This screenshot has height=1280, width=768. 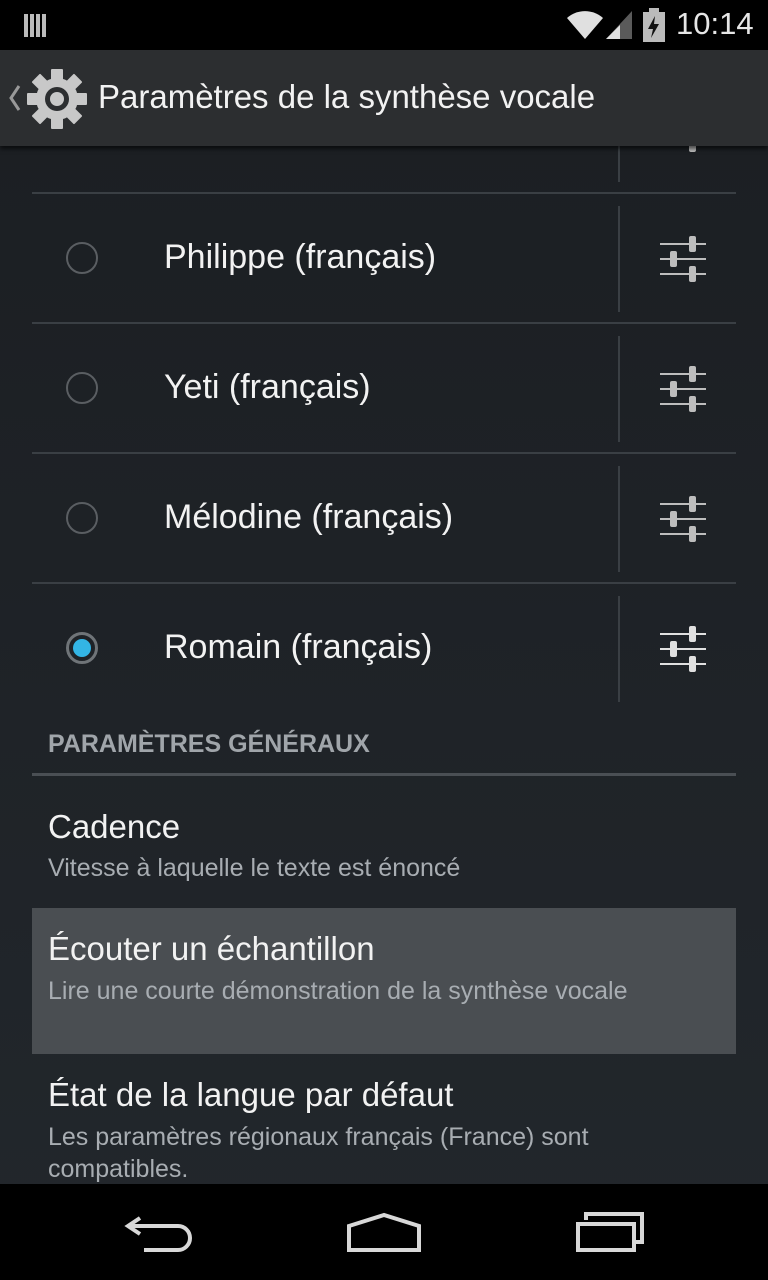 What do you see at coordinates (251, 1094) in the screenshot?
I see `pref-title: État de la langue par défaut` at bounding box center [251, 1094].